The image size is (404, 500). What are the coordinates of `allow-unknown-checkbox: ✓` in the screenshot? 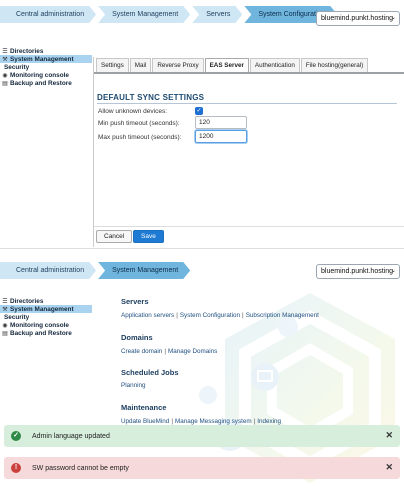 It's located at (199, 111).